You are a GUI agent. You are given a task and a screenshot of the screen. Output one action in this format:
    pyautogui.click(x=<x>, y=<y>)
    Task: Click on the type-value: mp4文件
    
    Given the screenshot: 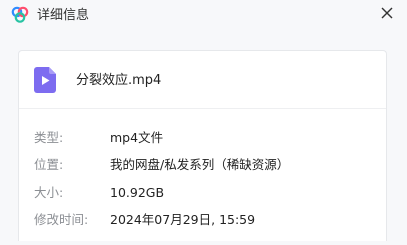 What is the action you would take?
    pyautogui.click(x=137, y=137)
    